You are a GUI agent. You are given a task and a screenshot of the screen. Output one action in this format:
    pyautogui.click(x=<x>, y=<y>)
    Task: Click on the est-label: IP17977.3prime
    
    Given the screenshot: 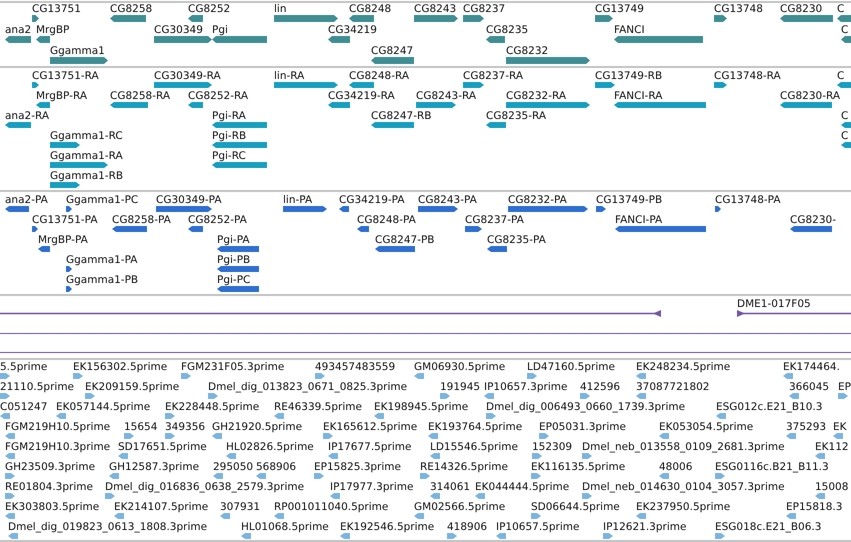 What is the action you would take?
    pyautogui.click(x=372, y=487)
    